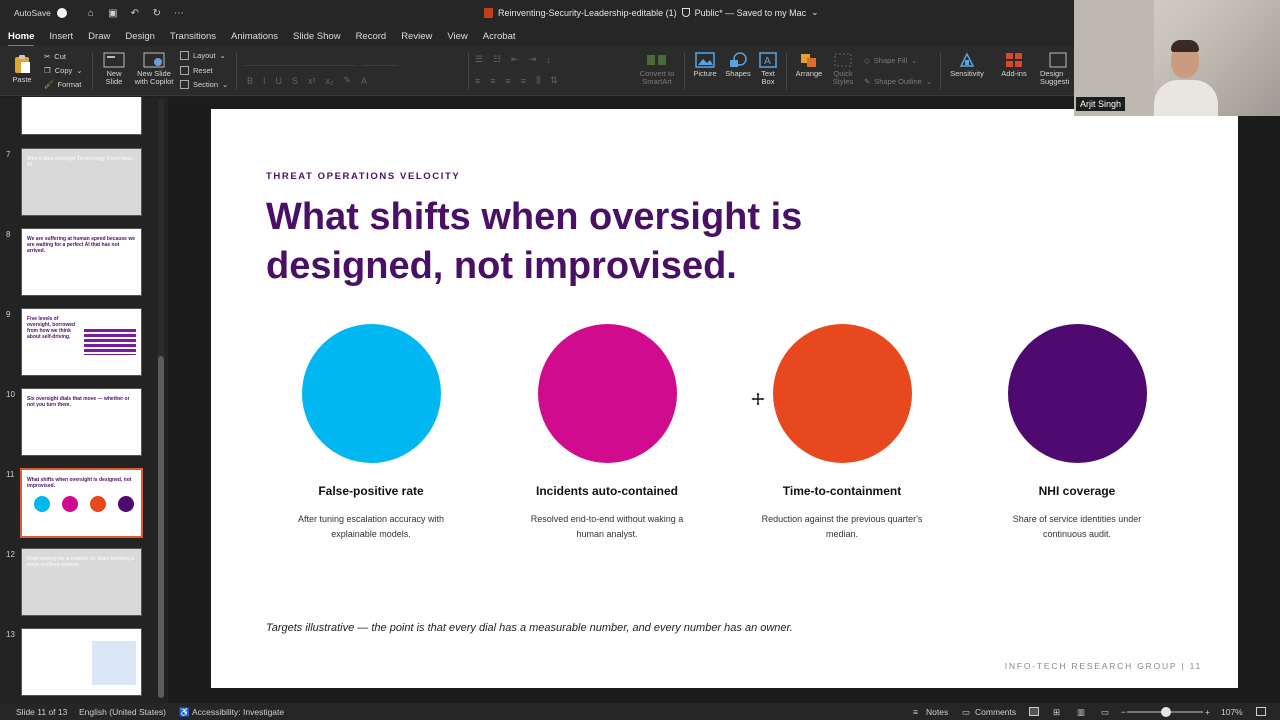 The image size is (1280, 720). Describe the element at coordinates (61, 36) in the screenshot. I see `tab-insert: Insert` at that location.